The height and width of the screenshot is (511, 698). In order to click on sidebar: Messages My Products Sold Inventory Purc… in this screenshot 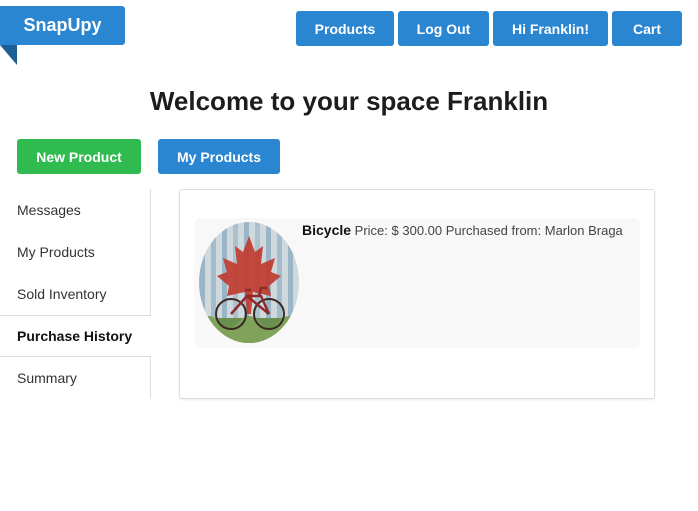, I will do `click(75, 294)`.